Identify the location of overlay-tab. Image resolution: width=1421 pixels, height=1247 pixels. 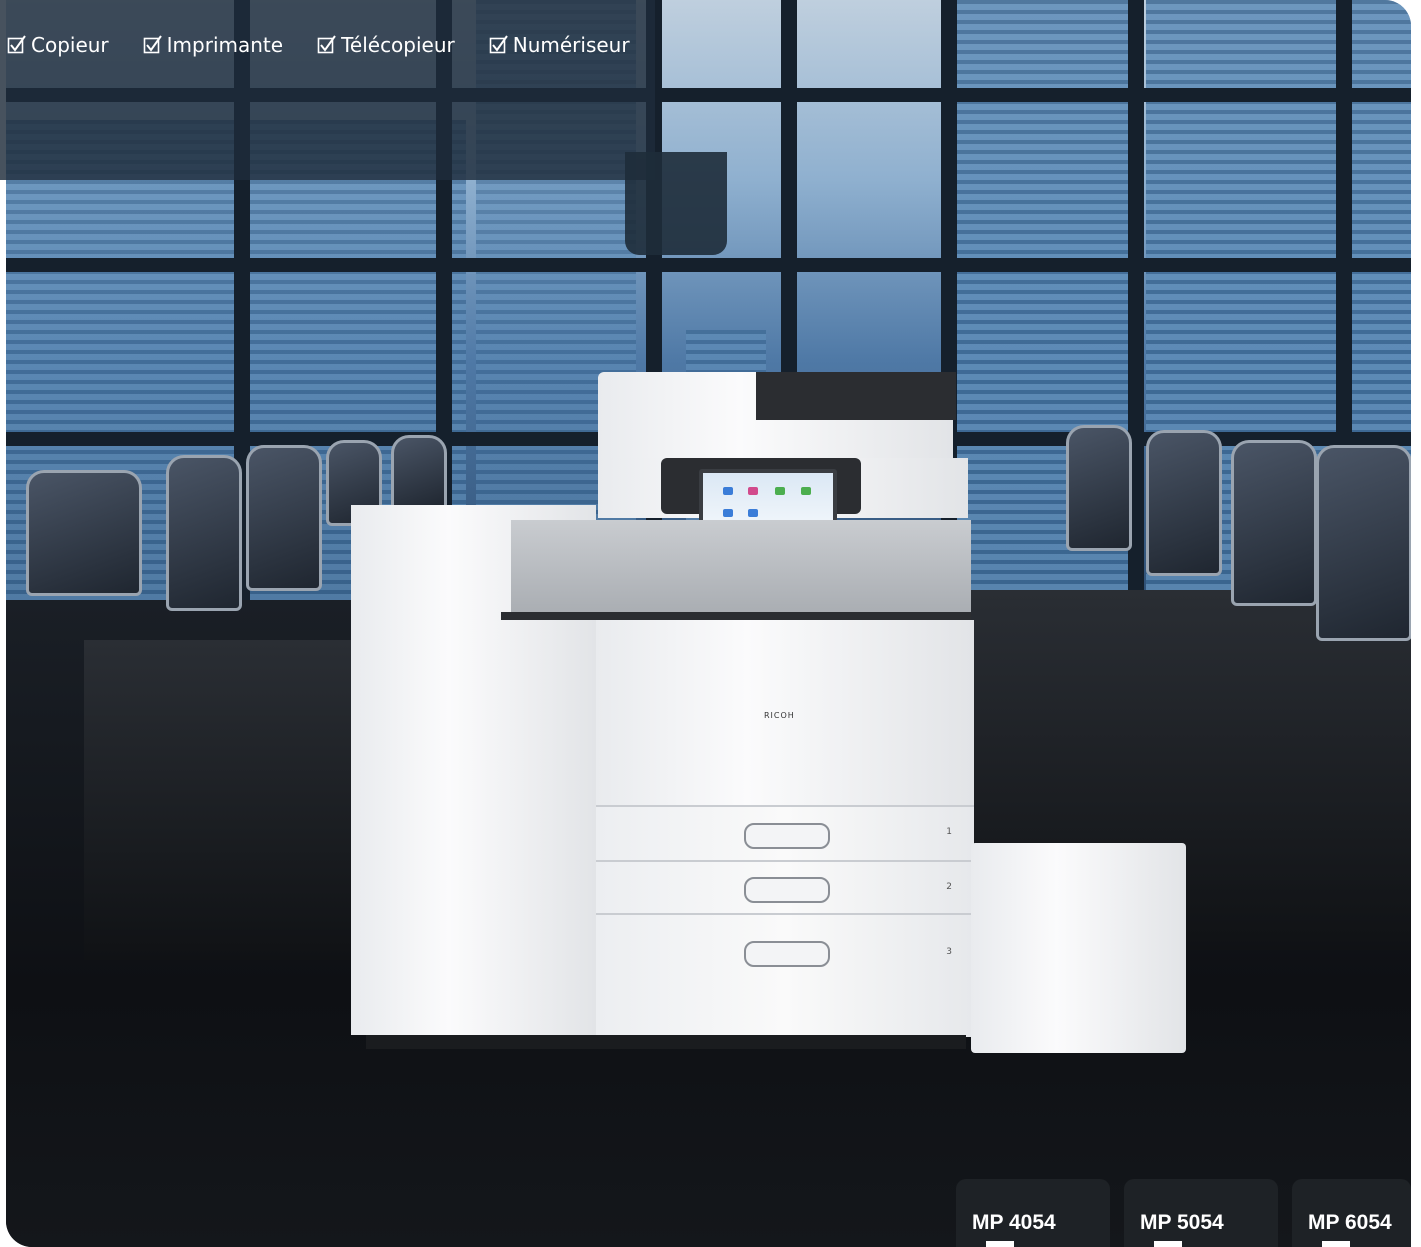
(676, 203).